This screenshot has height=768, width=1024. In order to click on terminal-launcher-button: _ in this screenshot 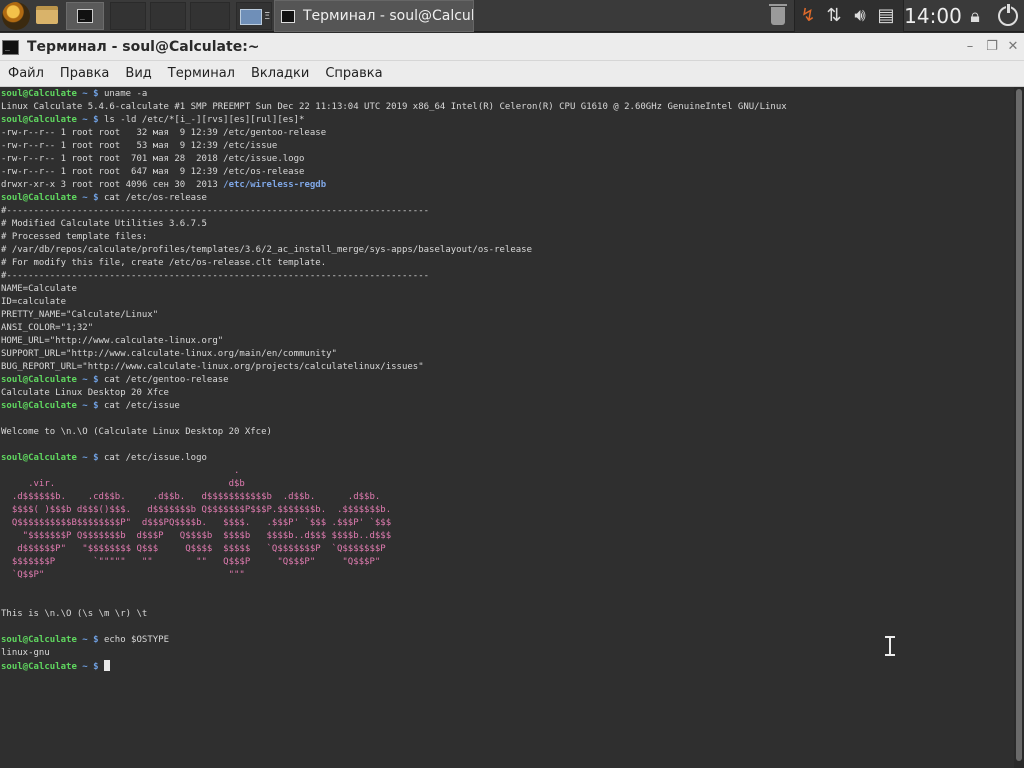, I will do `click(85, 16)`.